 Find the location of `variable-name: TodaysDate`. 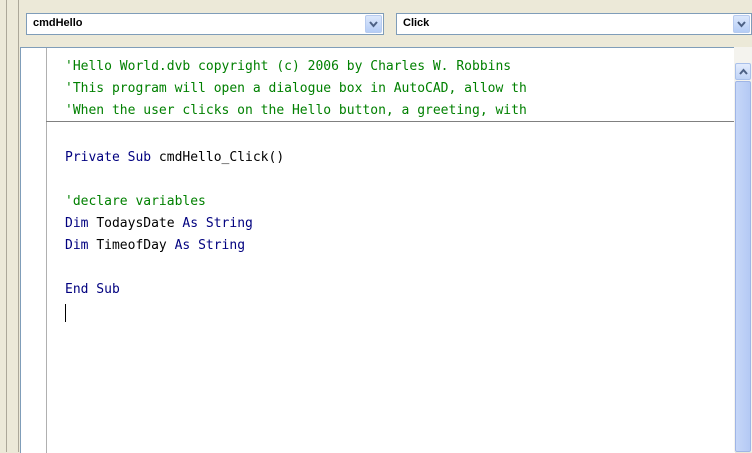

variable-name: TodaysDate is located at coordinates (135, 223).